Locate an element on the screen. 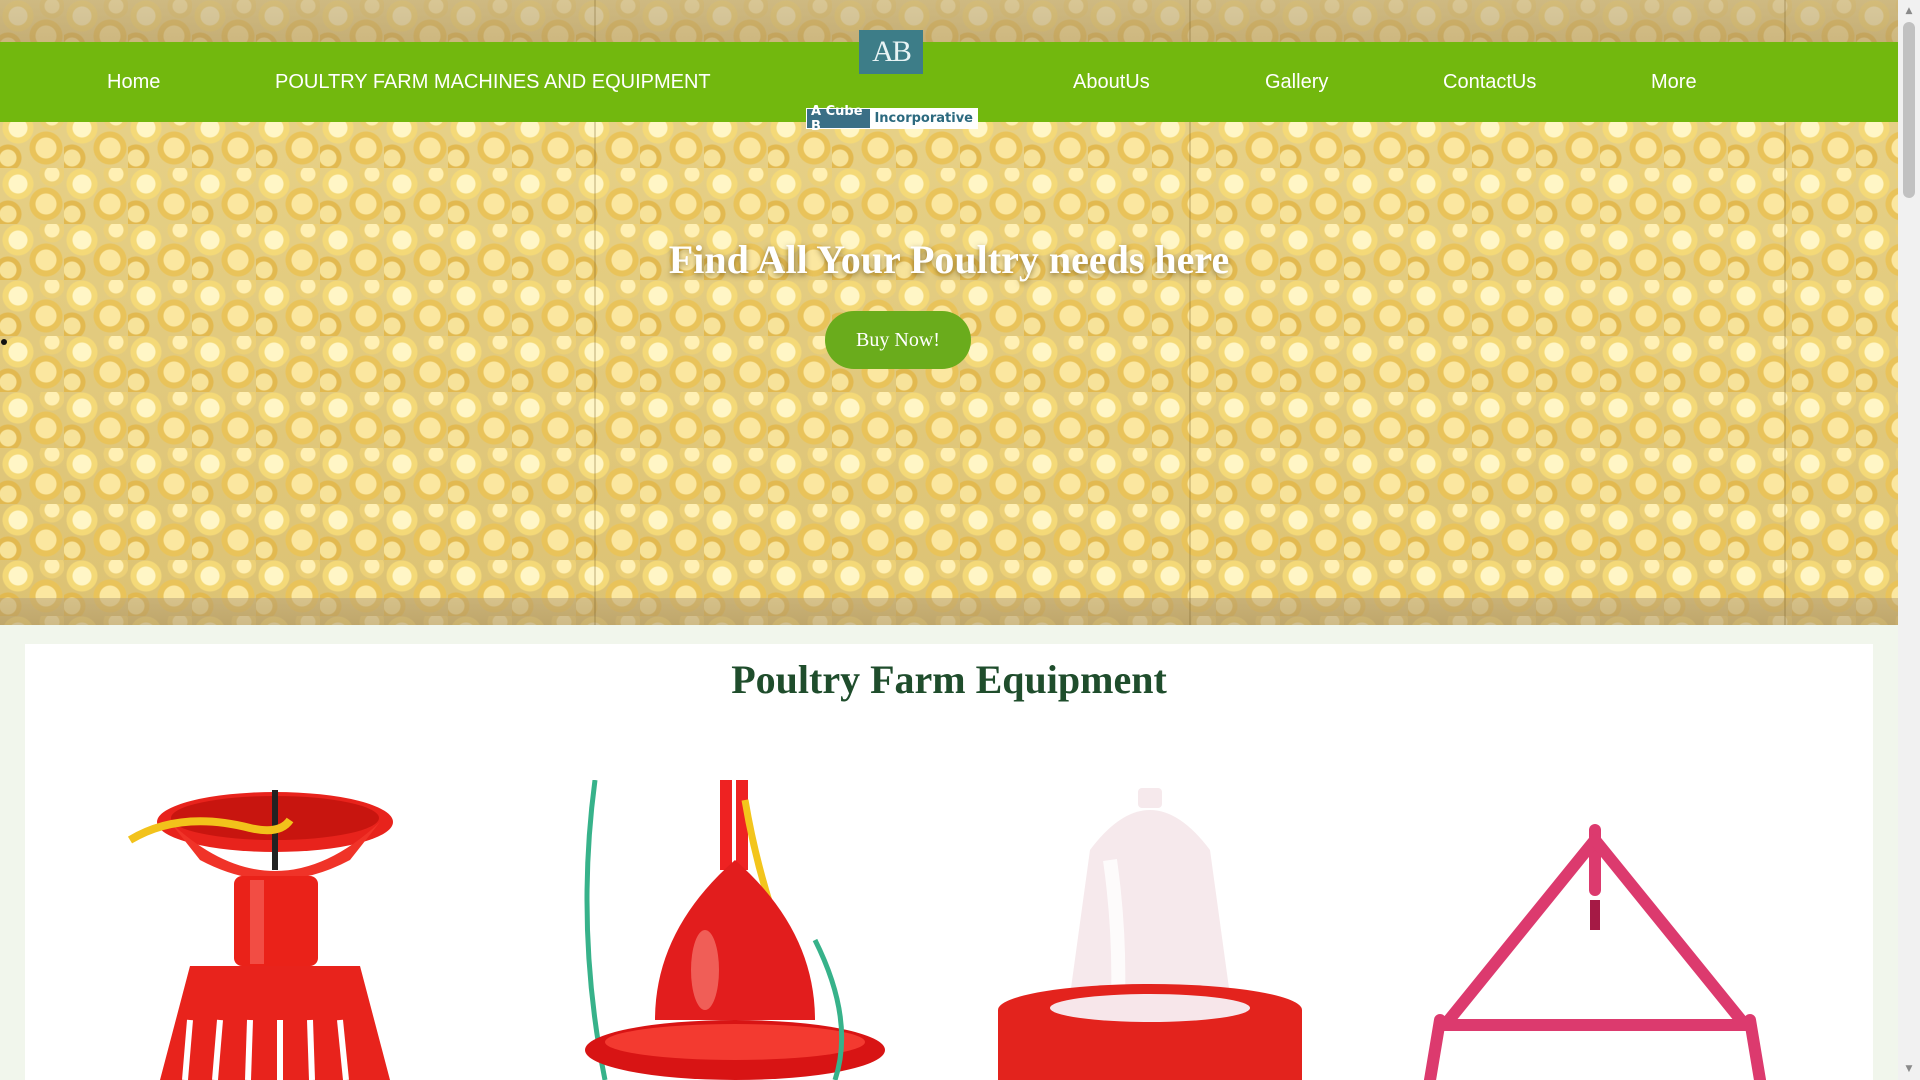  logo-text-secondary: Incorporative is located at coordinates (923, 118).